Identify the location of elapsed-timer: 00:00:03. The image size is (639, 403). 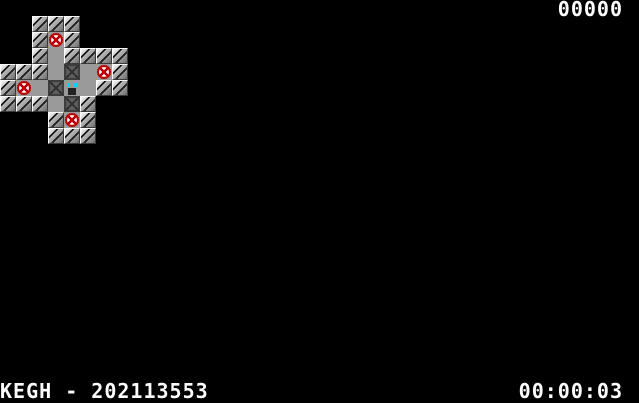
(570, 391).